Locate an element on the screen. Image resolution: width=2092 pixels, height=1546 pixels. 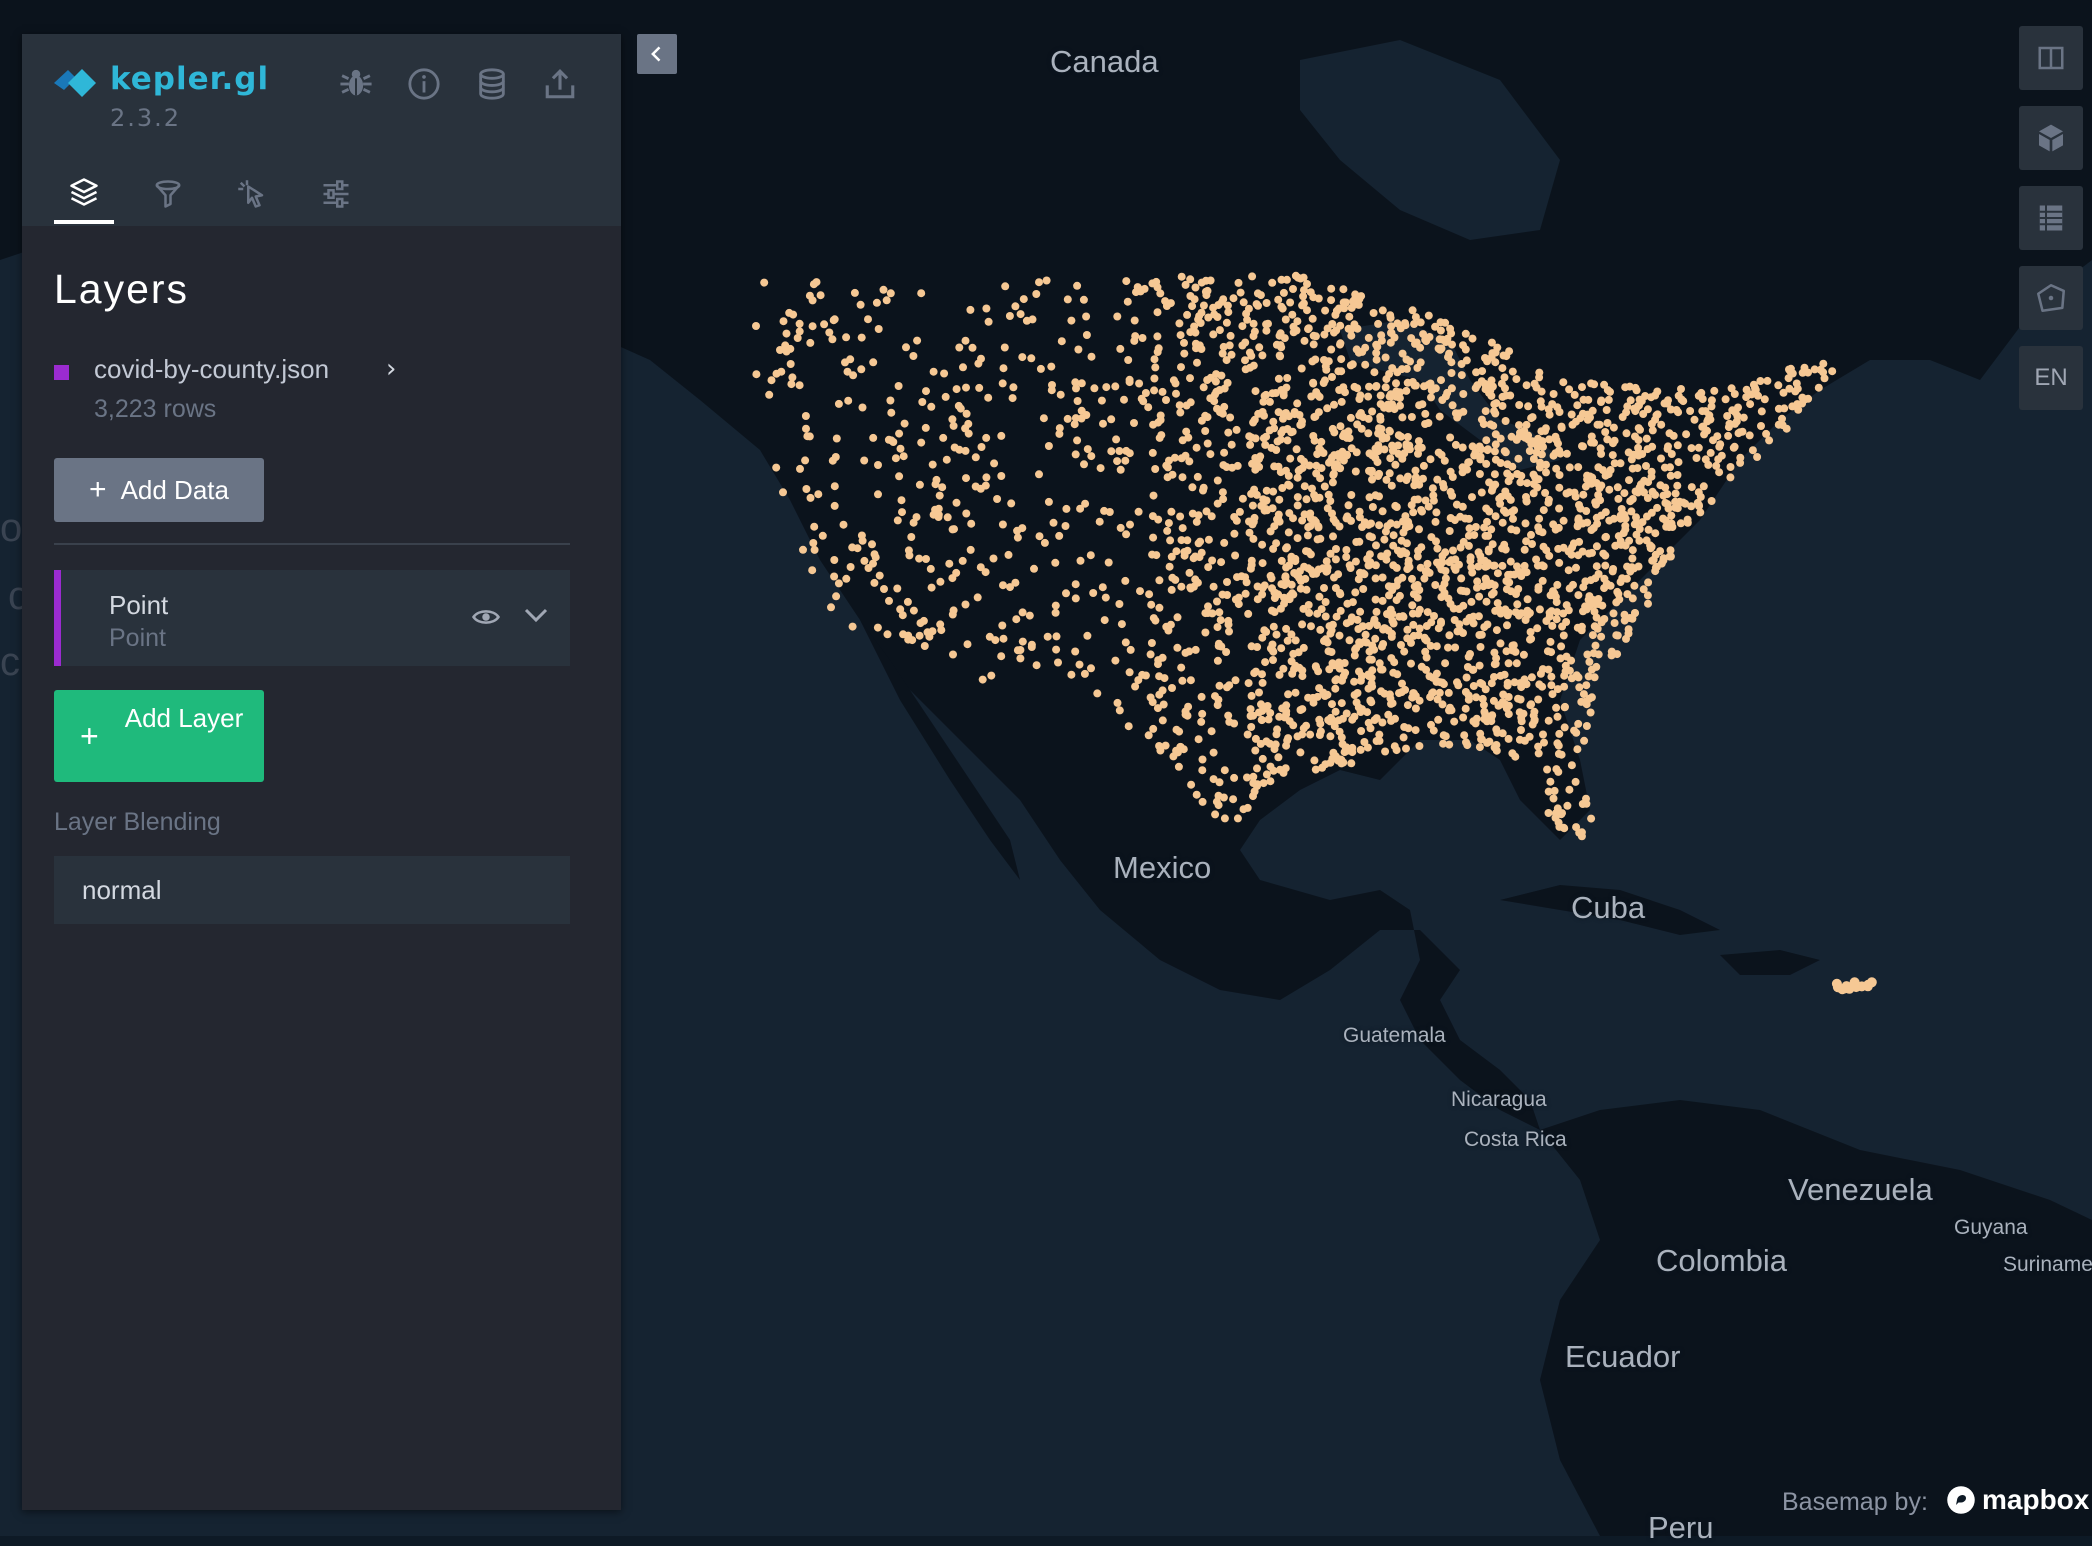
filter-icon is located at coordinates (168, 194).